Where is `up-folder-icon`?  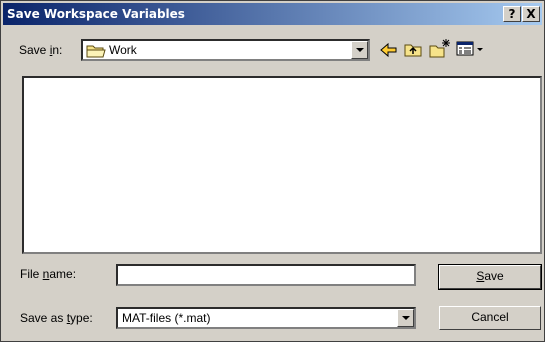 up-folder-icon is located at coordinates (414, 49).